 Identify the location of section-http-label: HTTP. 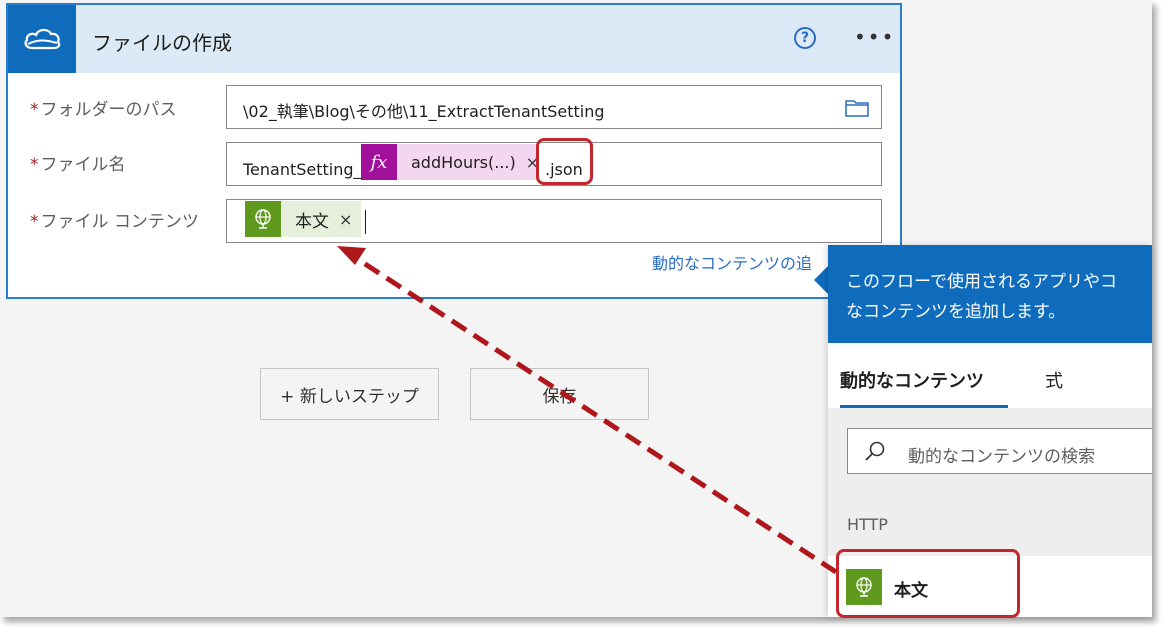
(867, 524).